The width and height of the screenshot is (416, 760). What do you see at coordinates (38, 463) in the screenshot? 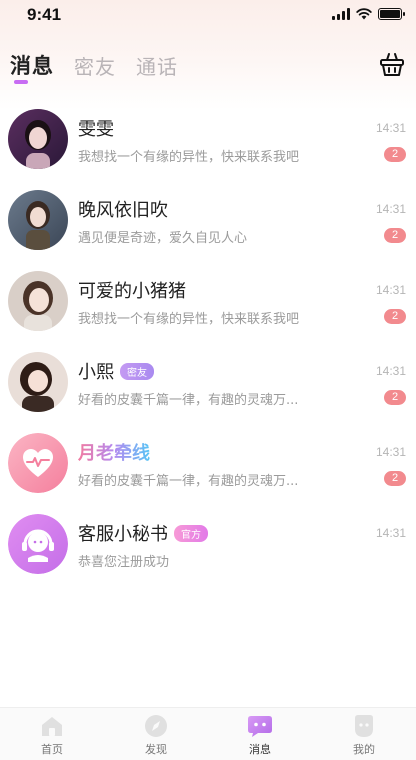
I see `matchmaker-avatar` at bounding box center [38, 463].